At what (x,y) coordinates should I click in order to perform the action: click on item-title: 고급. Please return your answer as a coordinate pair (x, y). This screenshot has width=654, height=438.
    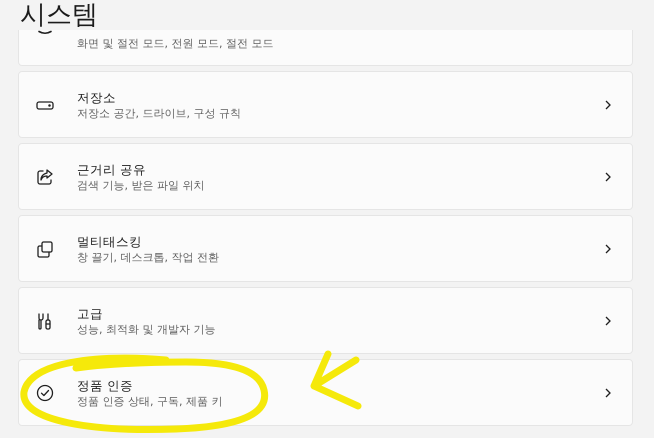
    Looking at the image, I should click on (90, 313).